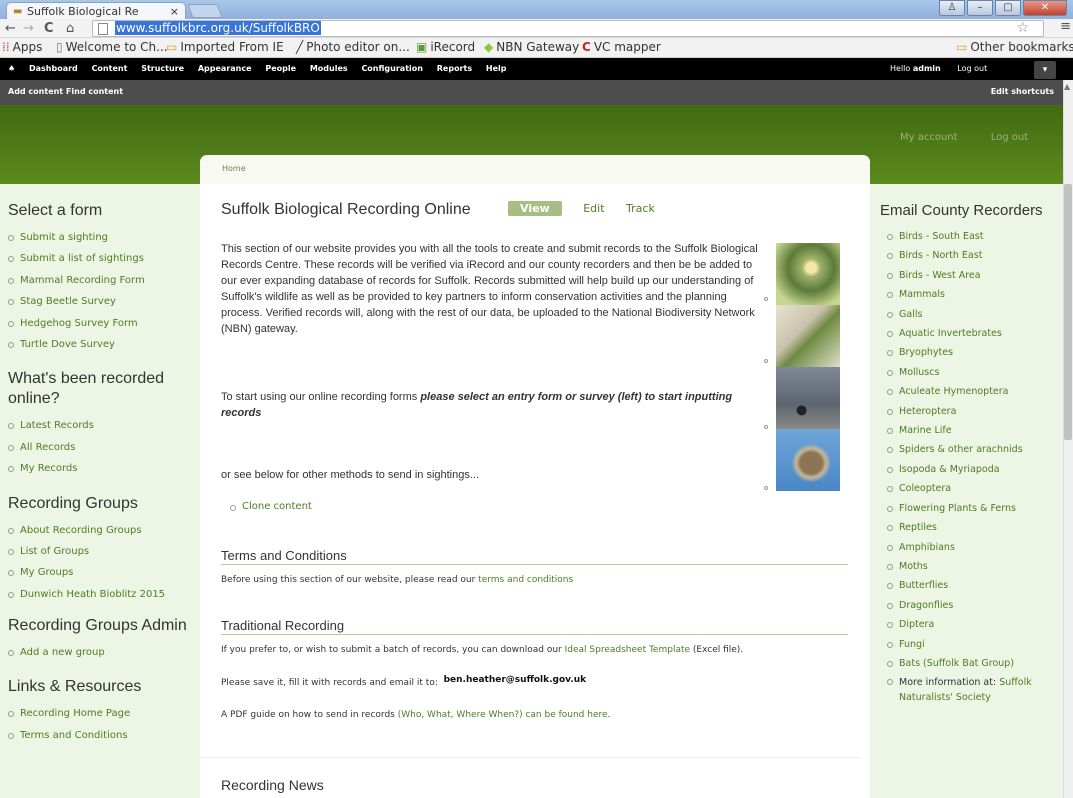 The height and width of the screenshot is (798, 1073). I want to click on address-bar: www.suffolkbrc.org.uk/SuffolkBRO ☆, so click(568, 28).